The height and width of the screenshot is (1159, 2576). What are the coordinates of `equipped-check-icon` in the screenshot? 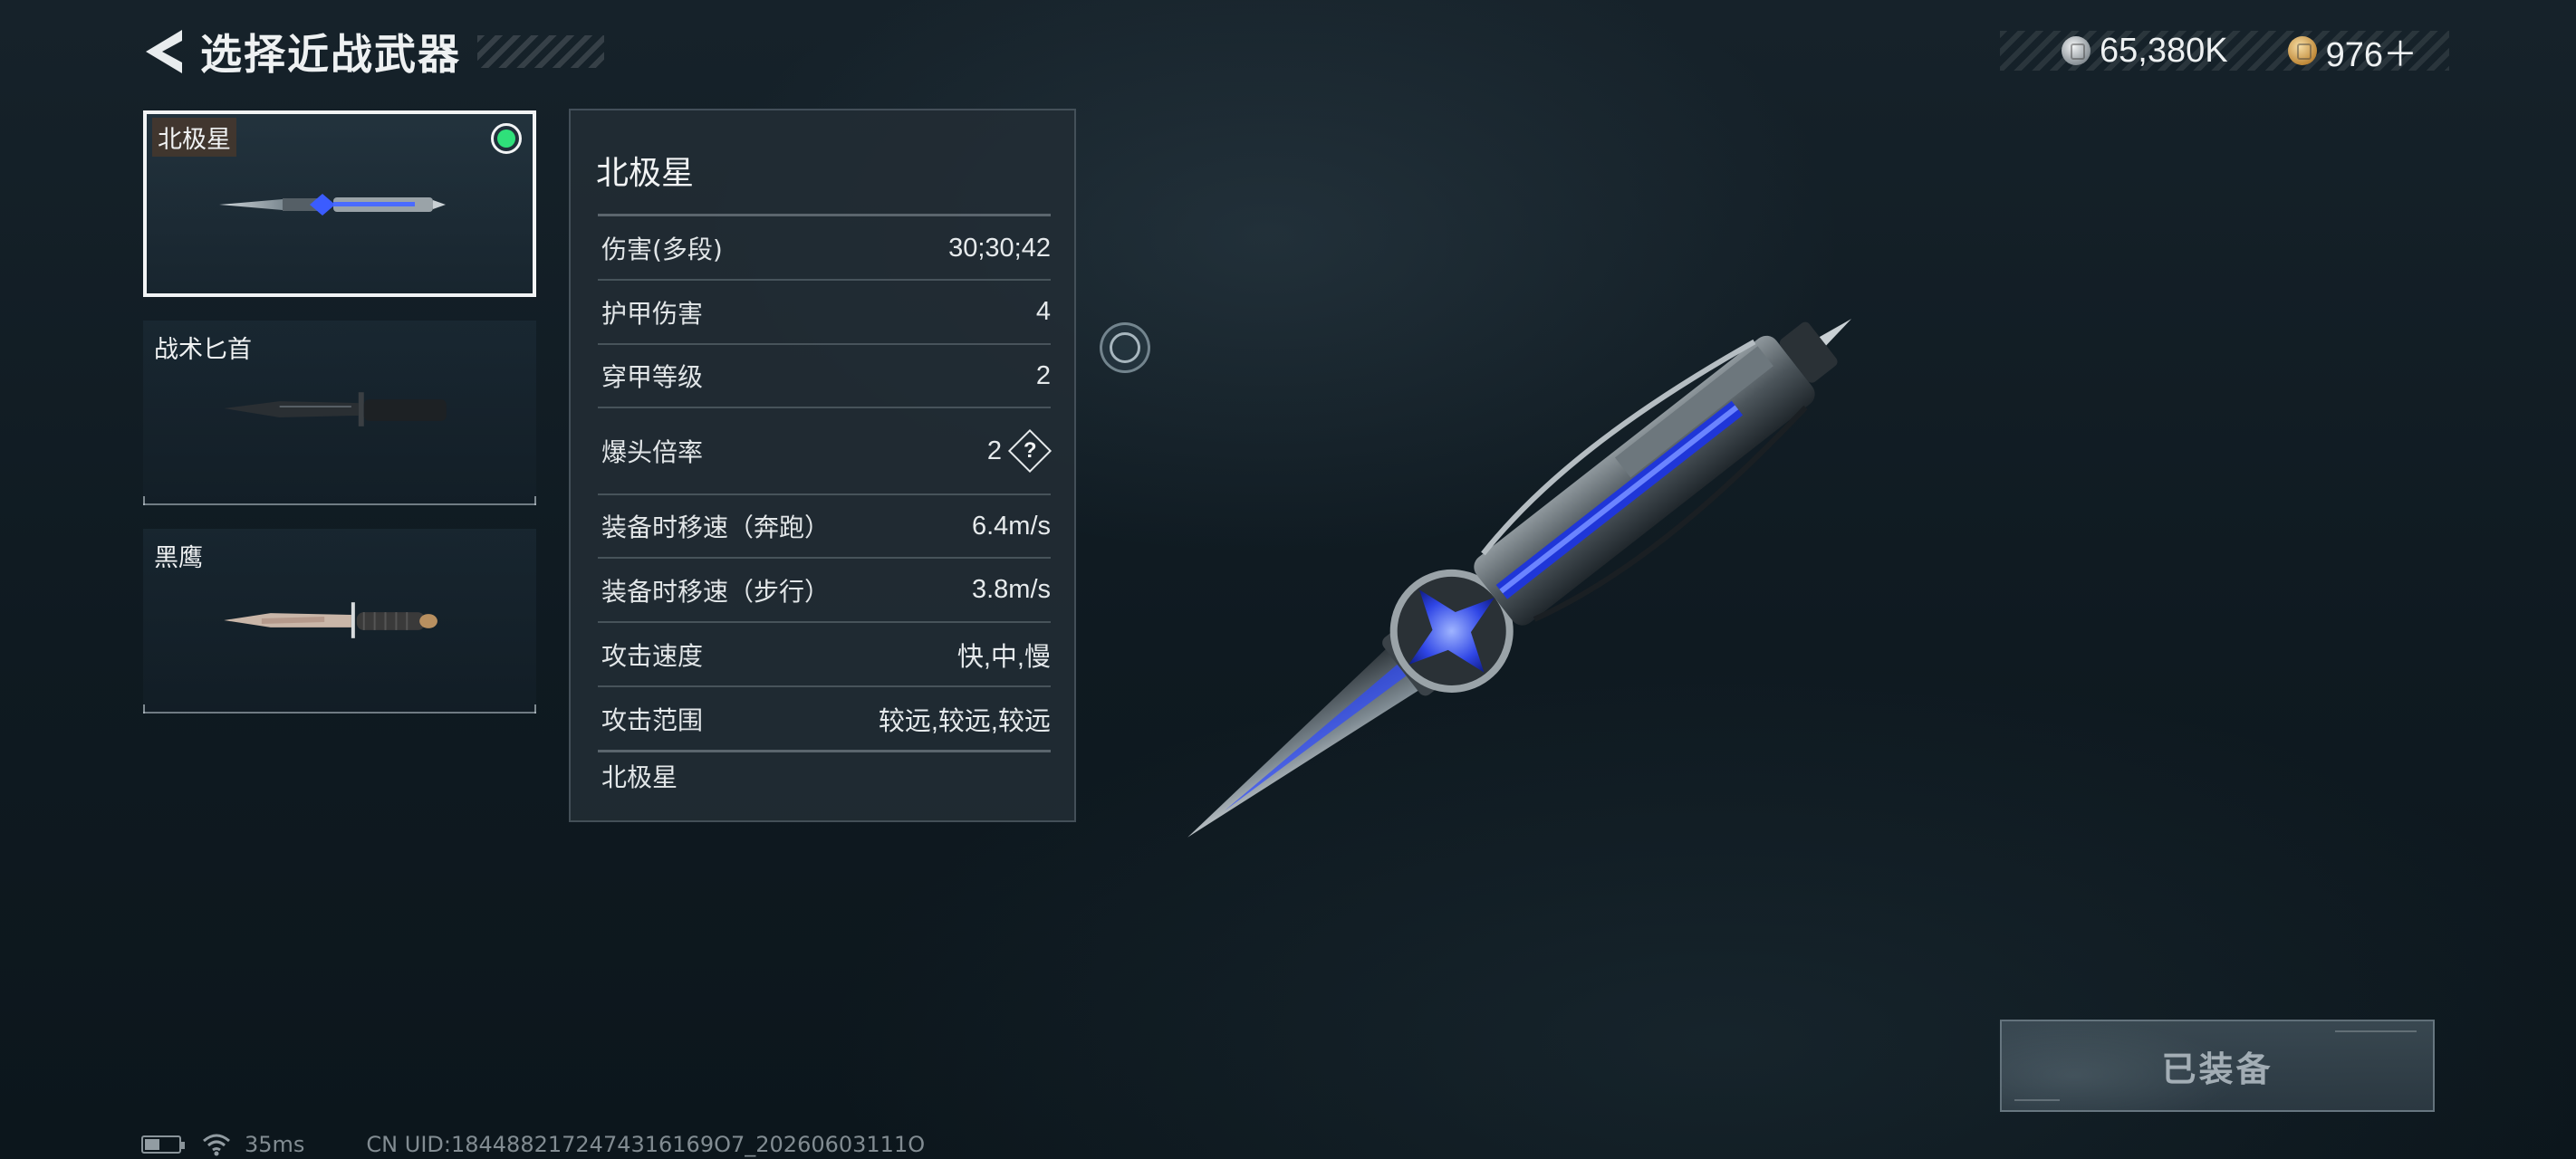 It's located at (506, 138).